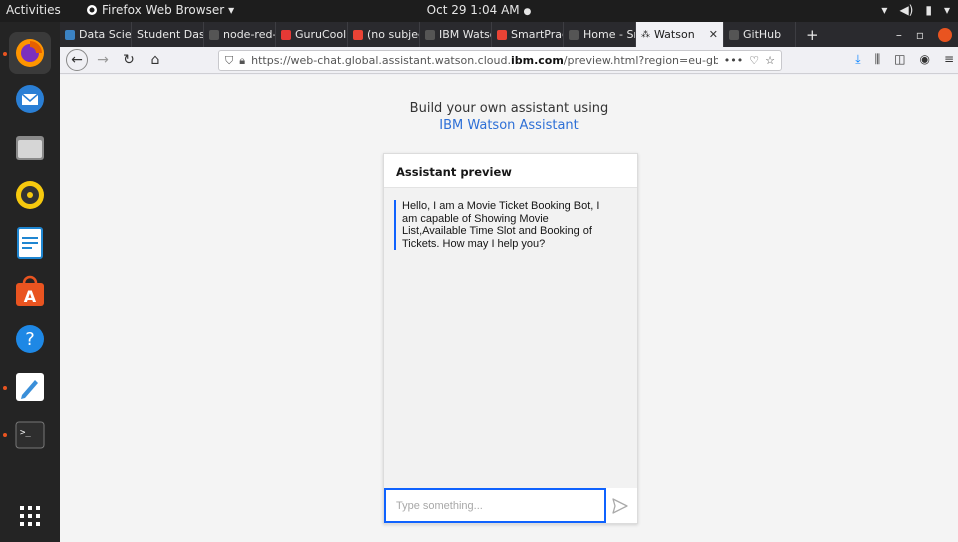 The height and width of the screenshot is (542, 958). Describe the element at coordinates (915, 10) in the screenshot. I see `system-tray: ▾ ◀) ▮ ▾` at that location.